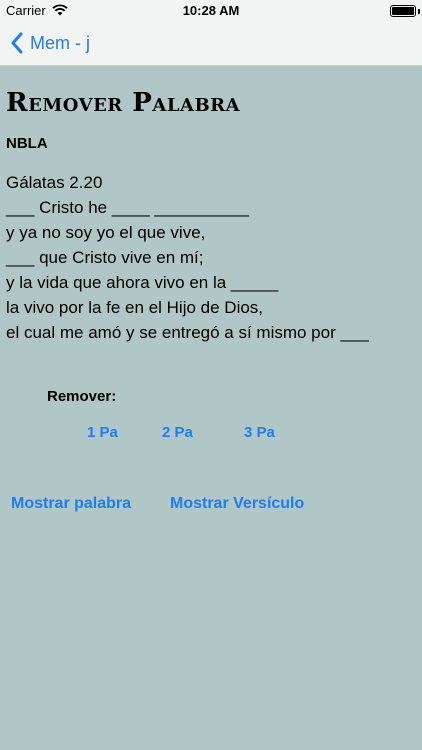 The width and height of the screenshot is (422, 750). Describe the element at coordinates (71, 504) in the screenshot. I see `show-word-button: Mostrar palabra` at that location.